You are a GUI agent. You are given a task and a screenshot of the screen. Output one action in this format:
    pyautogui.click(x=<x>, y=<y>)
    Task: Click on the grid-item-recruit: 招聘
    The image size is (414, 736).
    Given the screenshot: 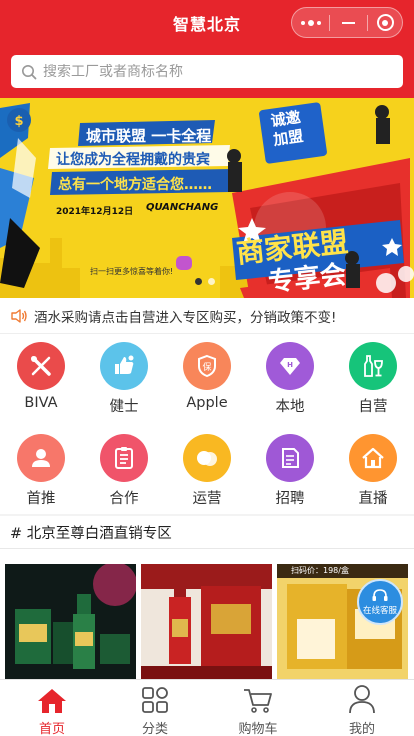 What is the action you would take?
    pyautogui.click(x=290, y=471)
    